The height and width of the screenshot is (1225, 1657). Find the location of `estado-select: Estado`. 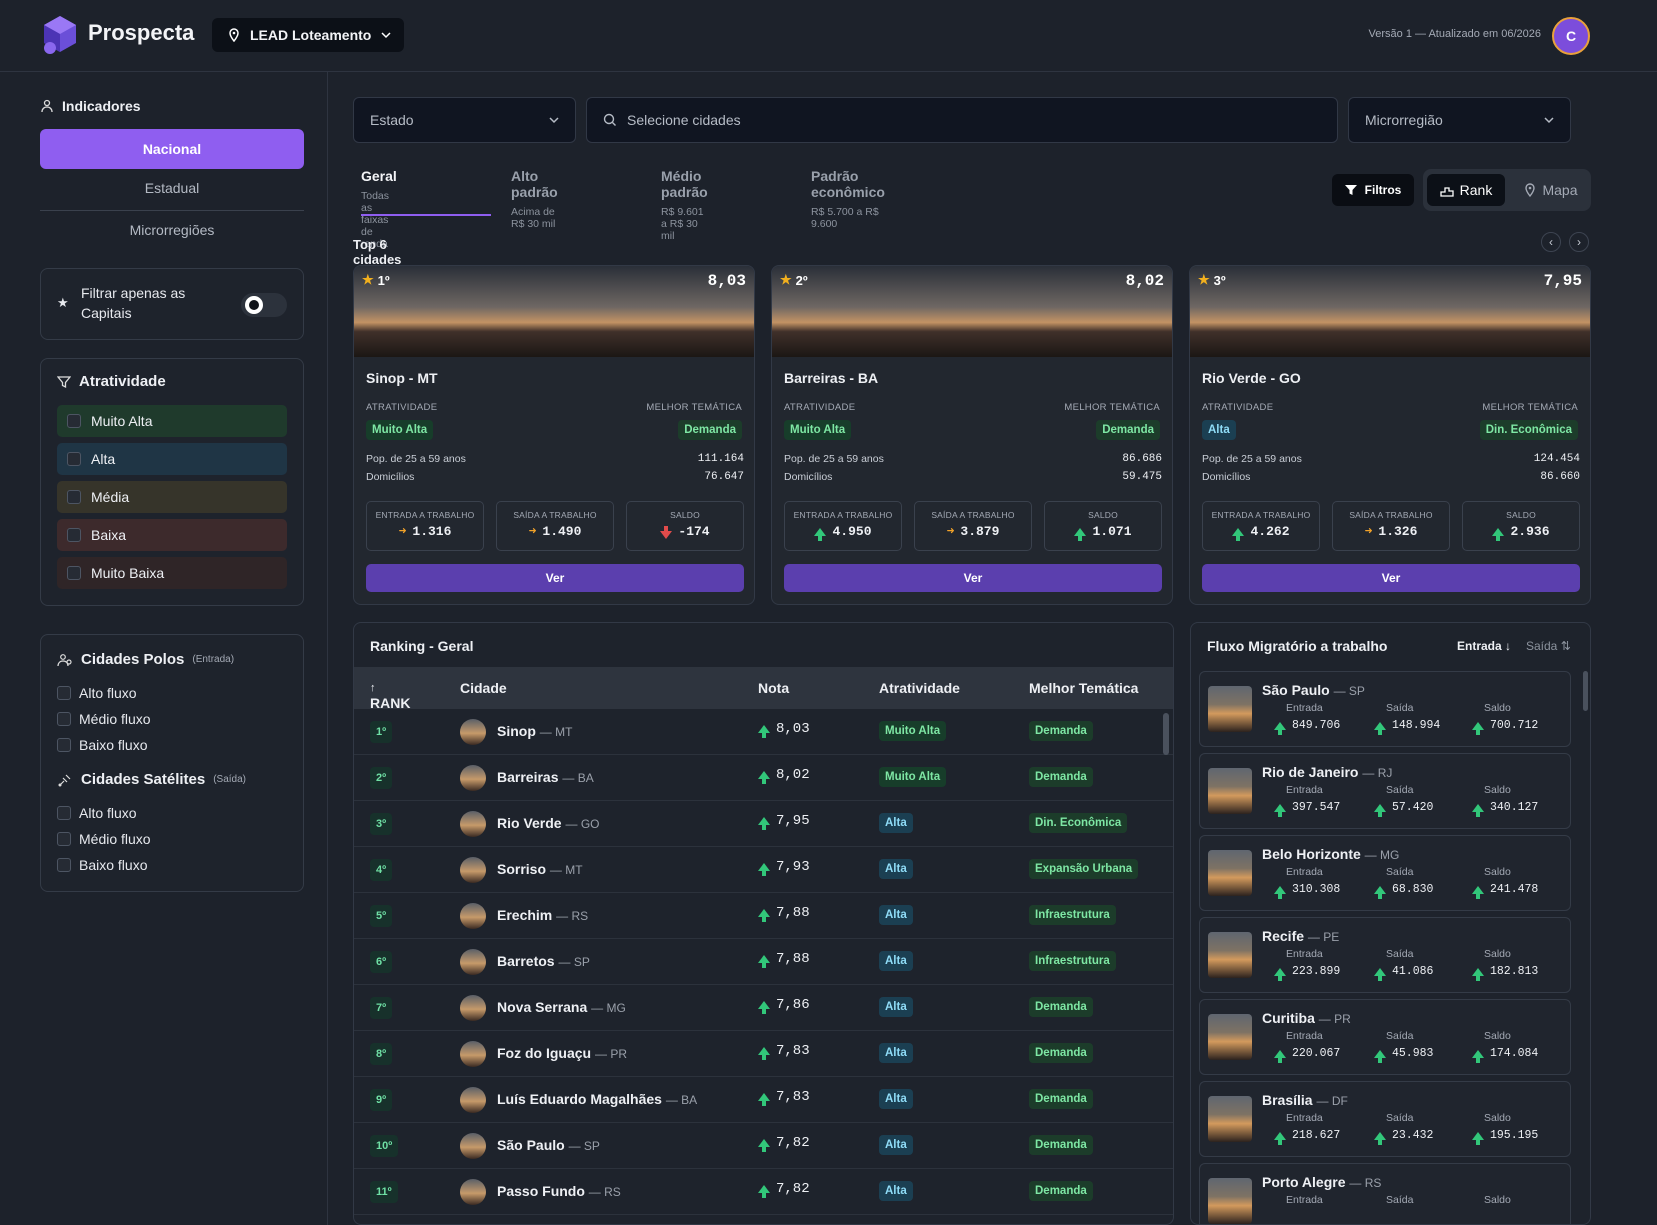

estado-select: Estado is located at coordinates (464, 120).